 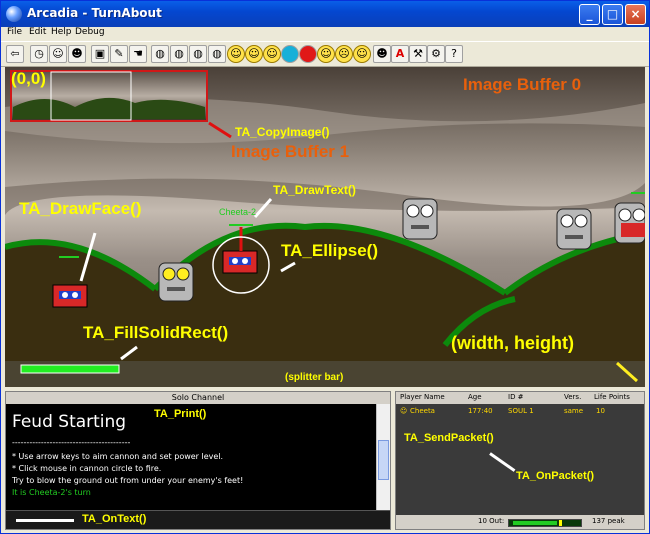 What do you see at coordinates (555, 476) in the screenshot?
I see `onpacket-label: TA_OnPacket()` at bounding box center [555, 476].